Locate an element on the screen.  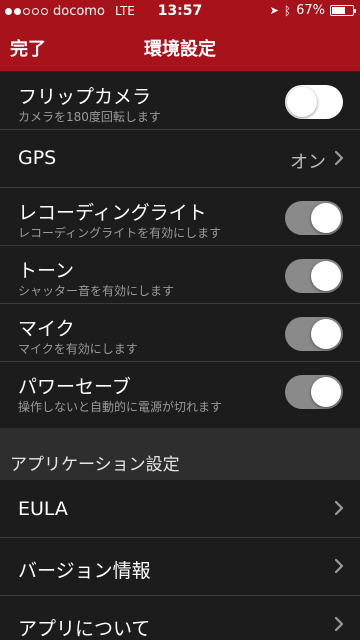
section-title: アプリケーション設定 is located at coordinates (95, 465).